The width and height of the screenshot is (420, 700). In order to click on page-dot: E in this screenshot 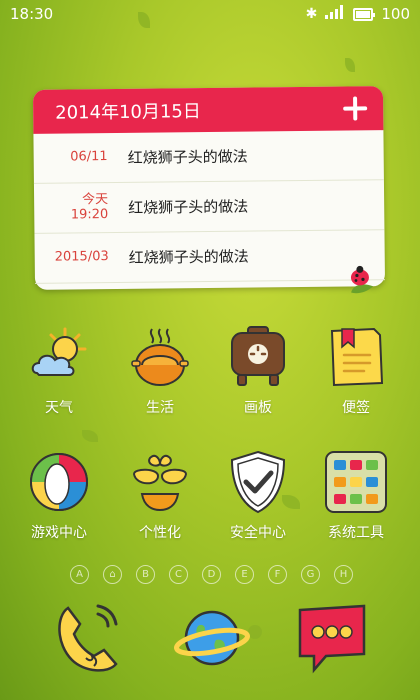, I will do `click(244, 574)`.